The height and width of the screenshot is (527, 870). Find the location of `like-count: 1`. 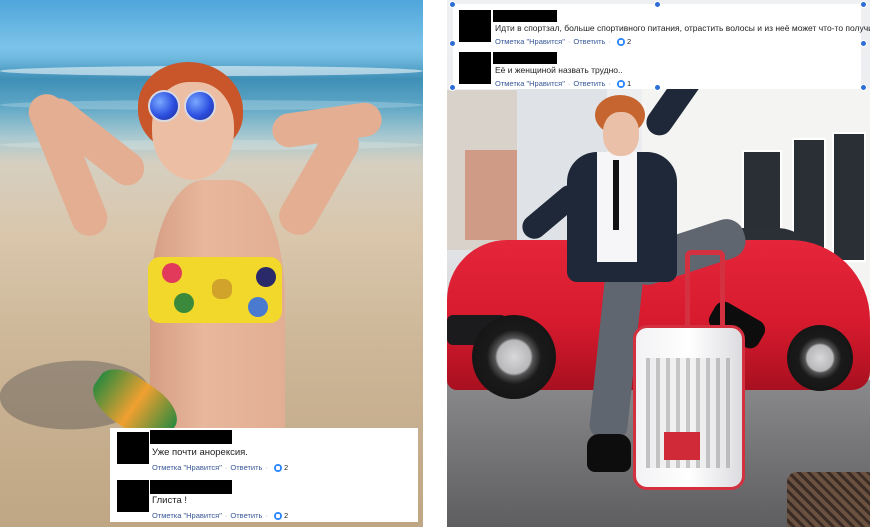

like-count: 1 is located at coordinates (629, 83).